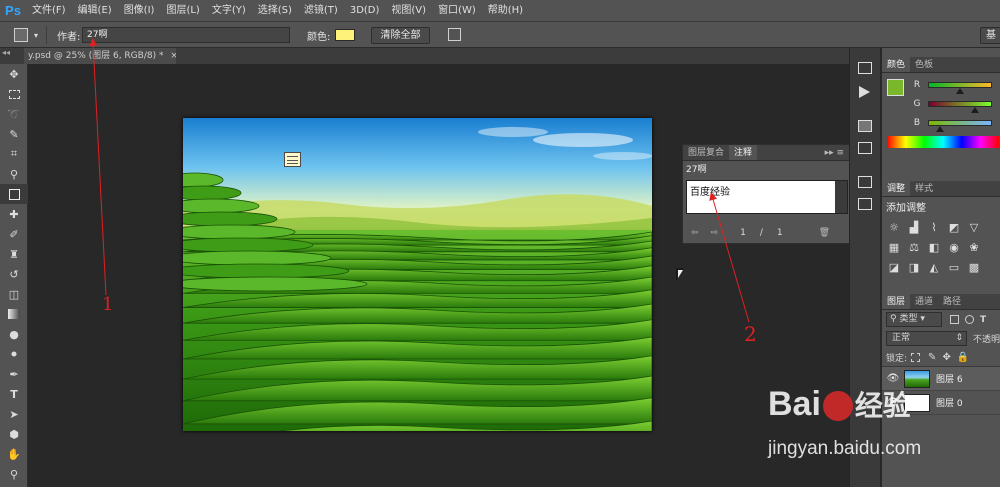 The width and height of the screenshot is (1000, 487). I want to click on watermark-url: jingyan.baidu.com, so click(845, 448).